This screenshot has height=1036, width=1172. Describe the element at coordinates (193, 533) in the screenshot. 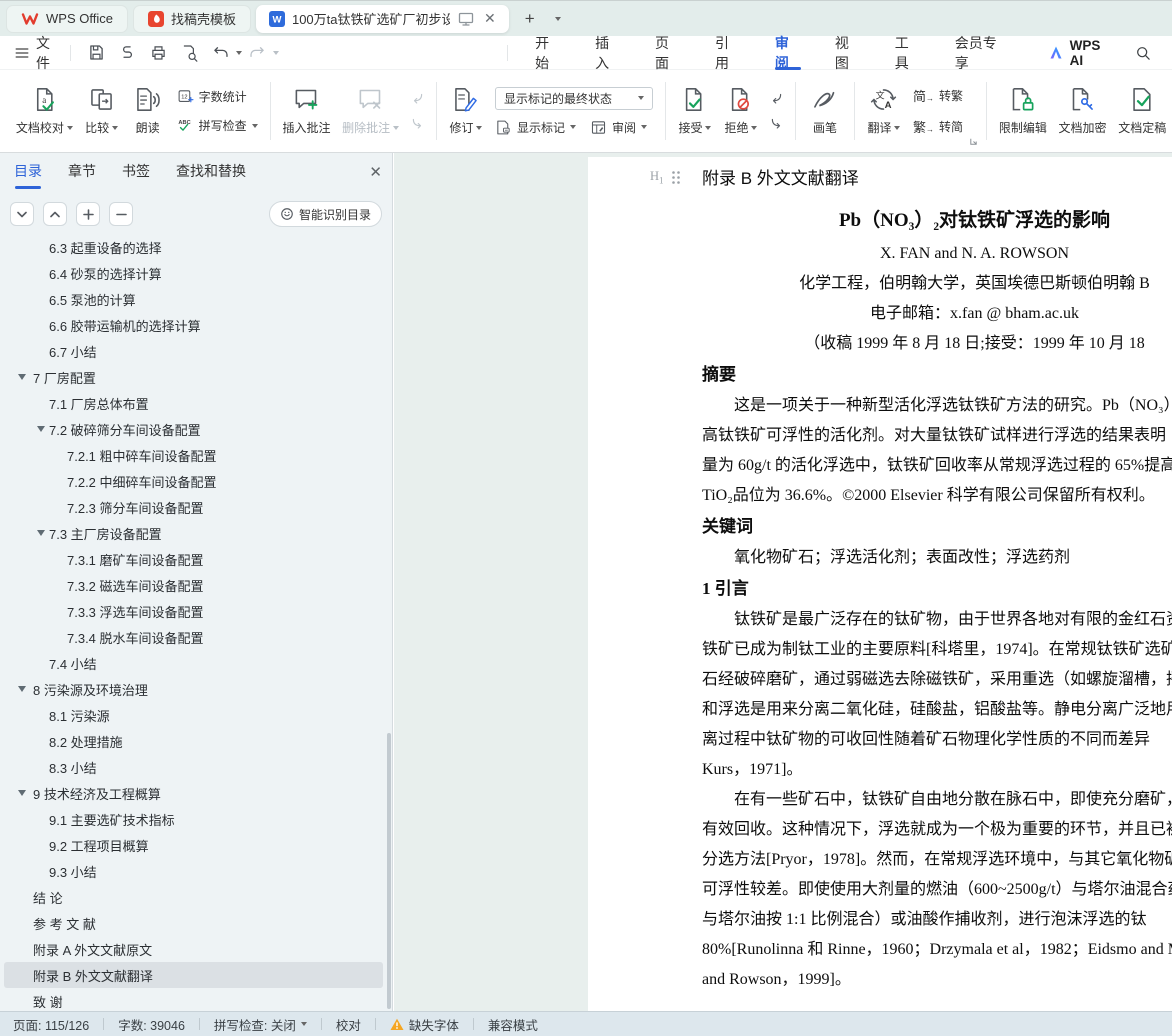

I see `toc-item: 7.3 主厂房设备配置` at that location.